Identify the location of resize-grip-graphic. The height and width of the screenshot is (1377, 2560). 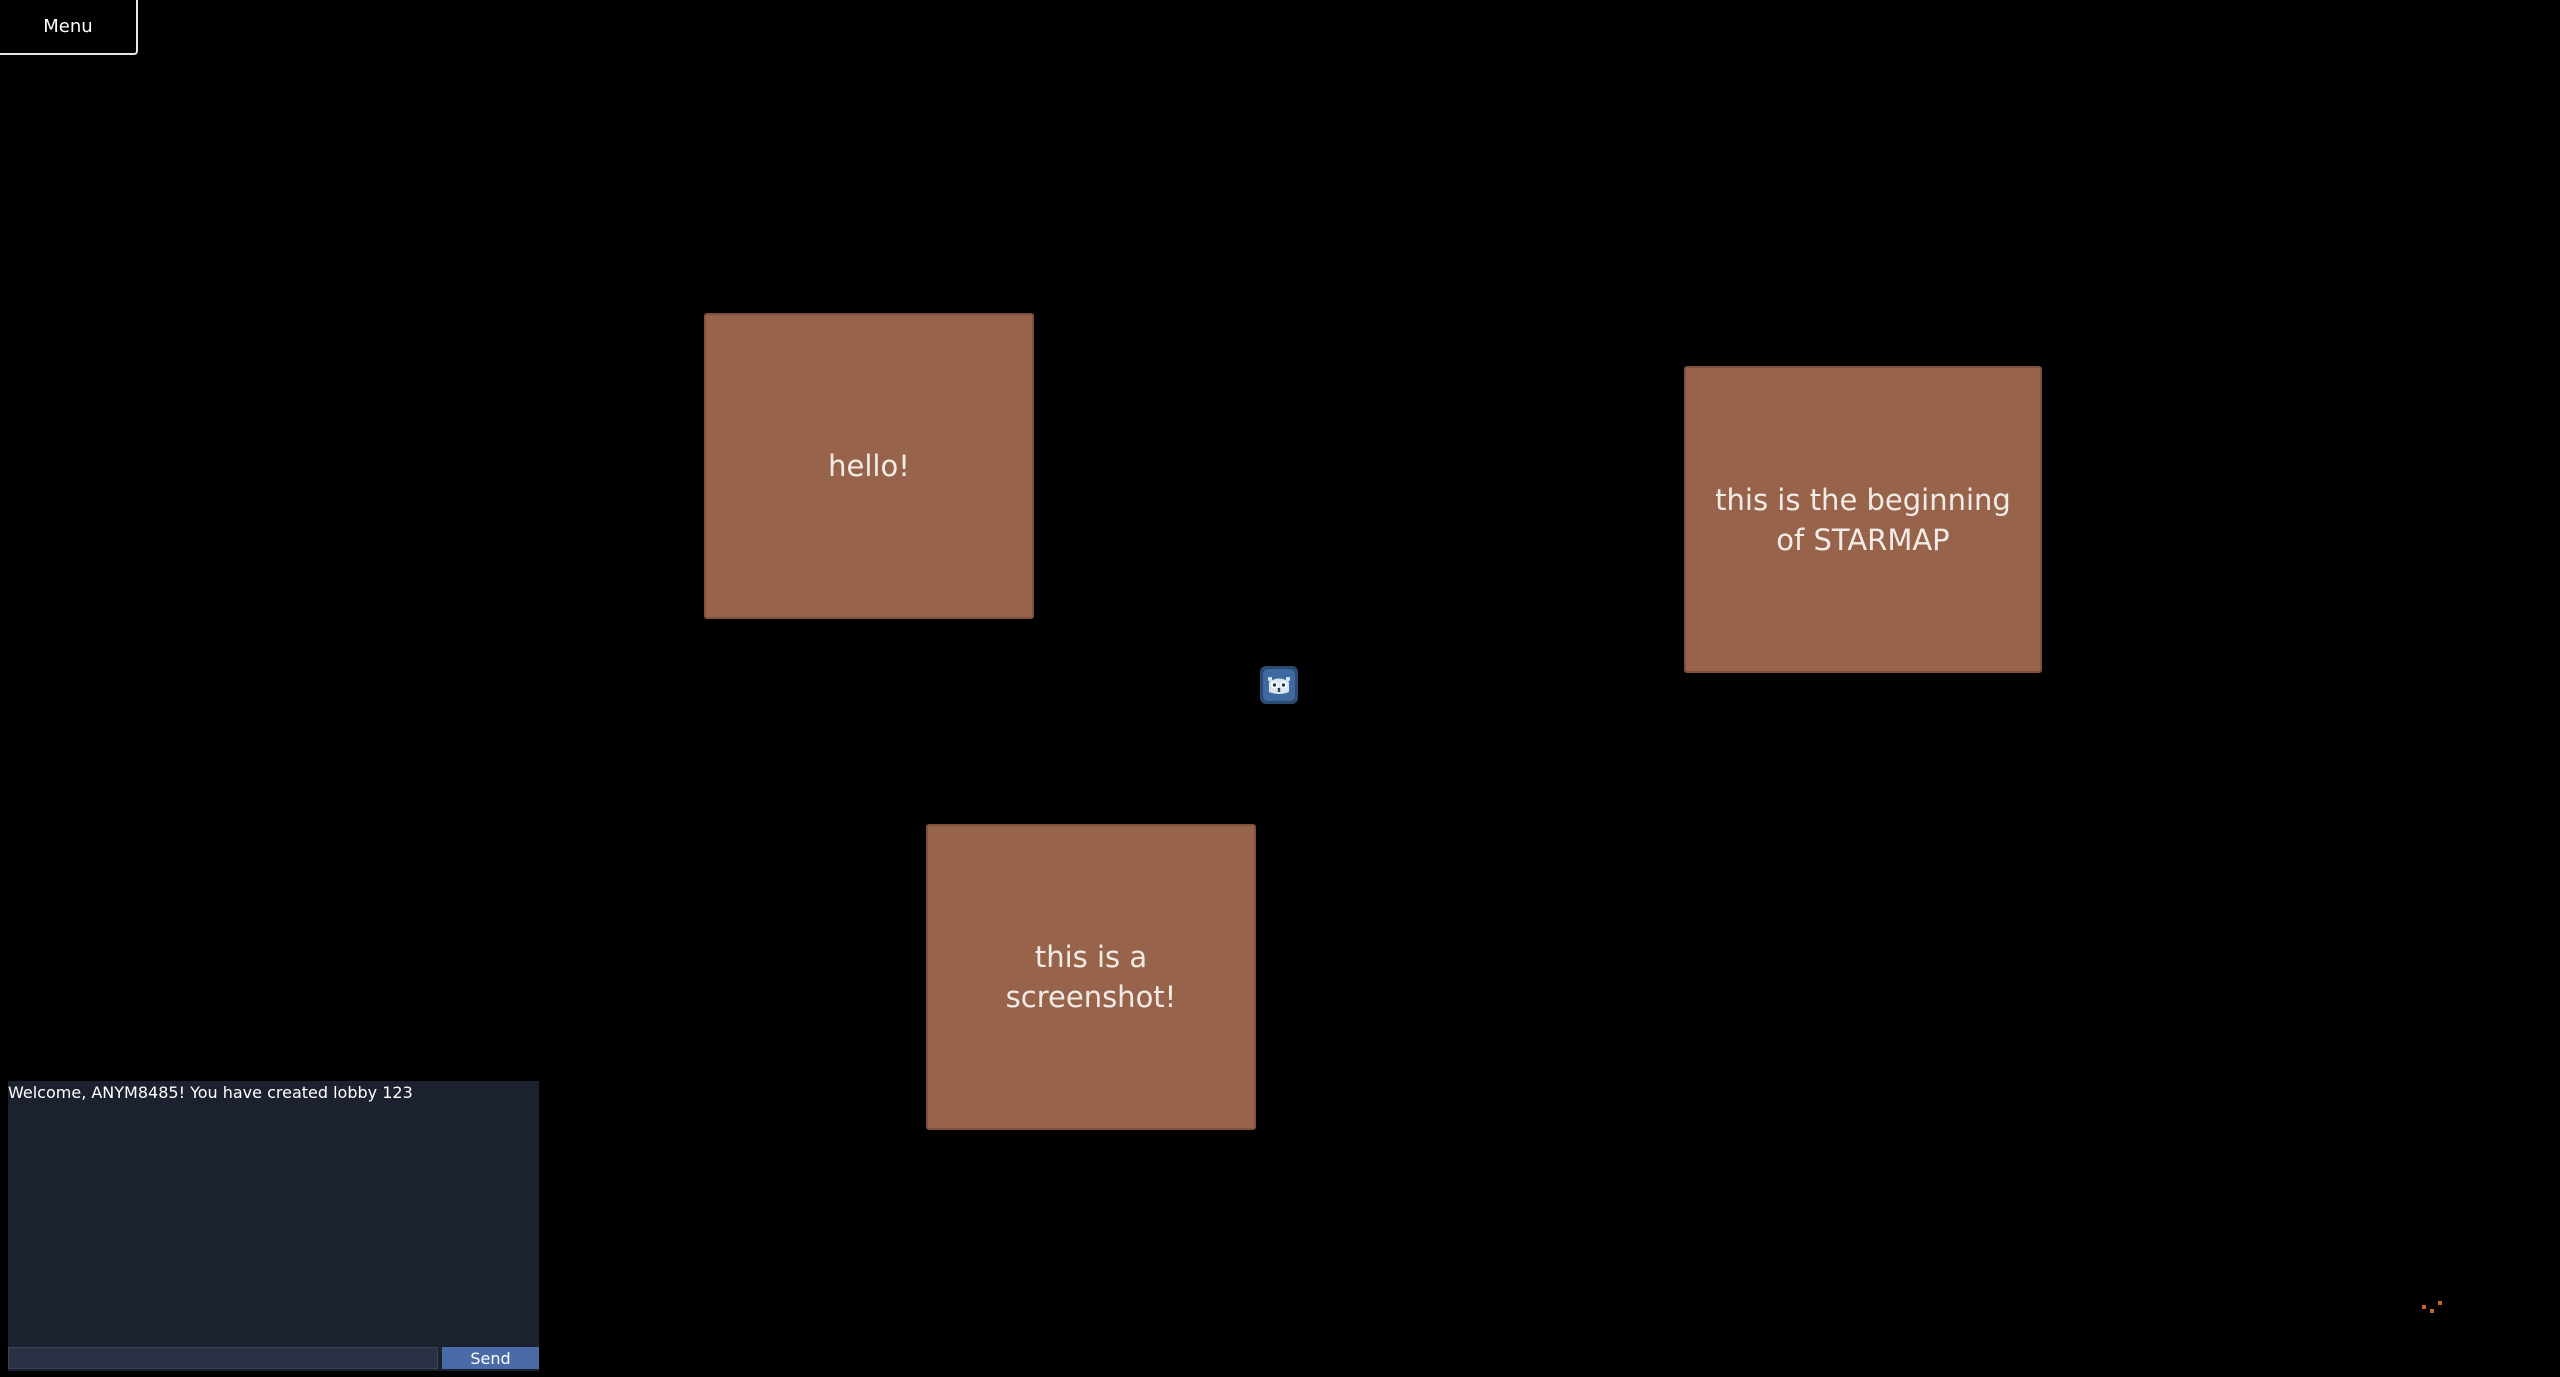
(2432, 1307).